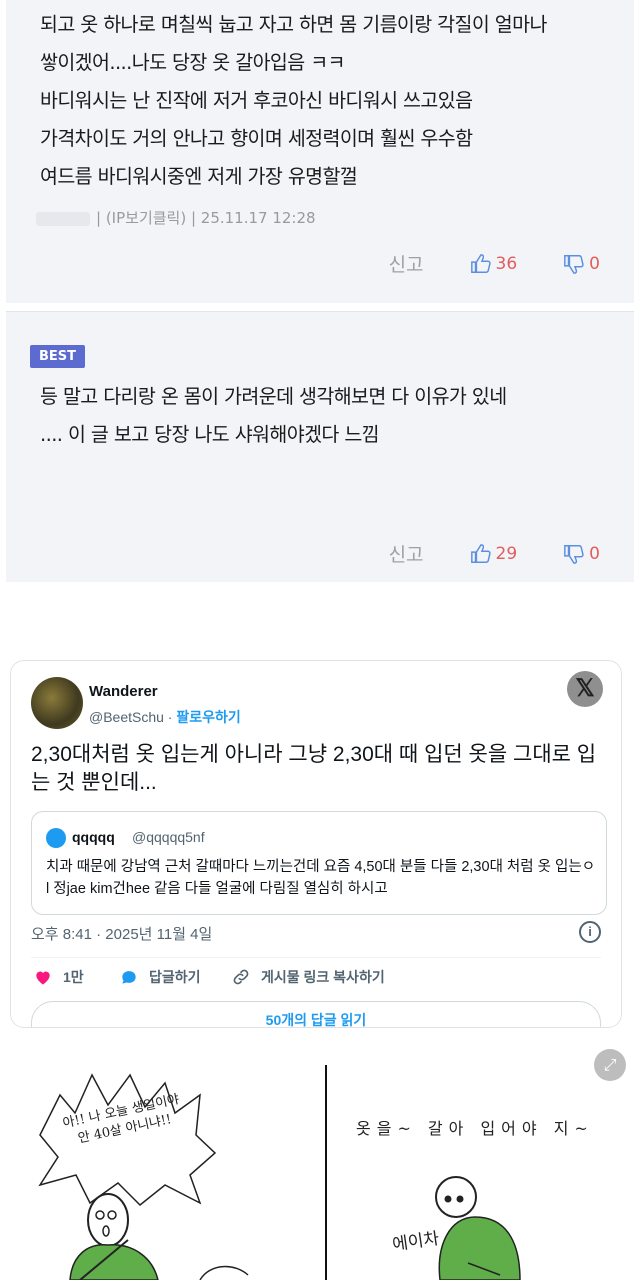 This screenshot has width=640, height=1284. I want to click on expand-icon: ⤢, so click(610, 1065).